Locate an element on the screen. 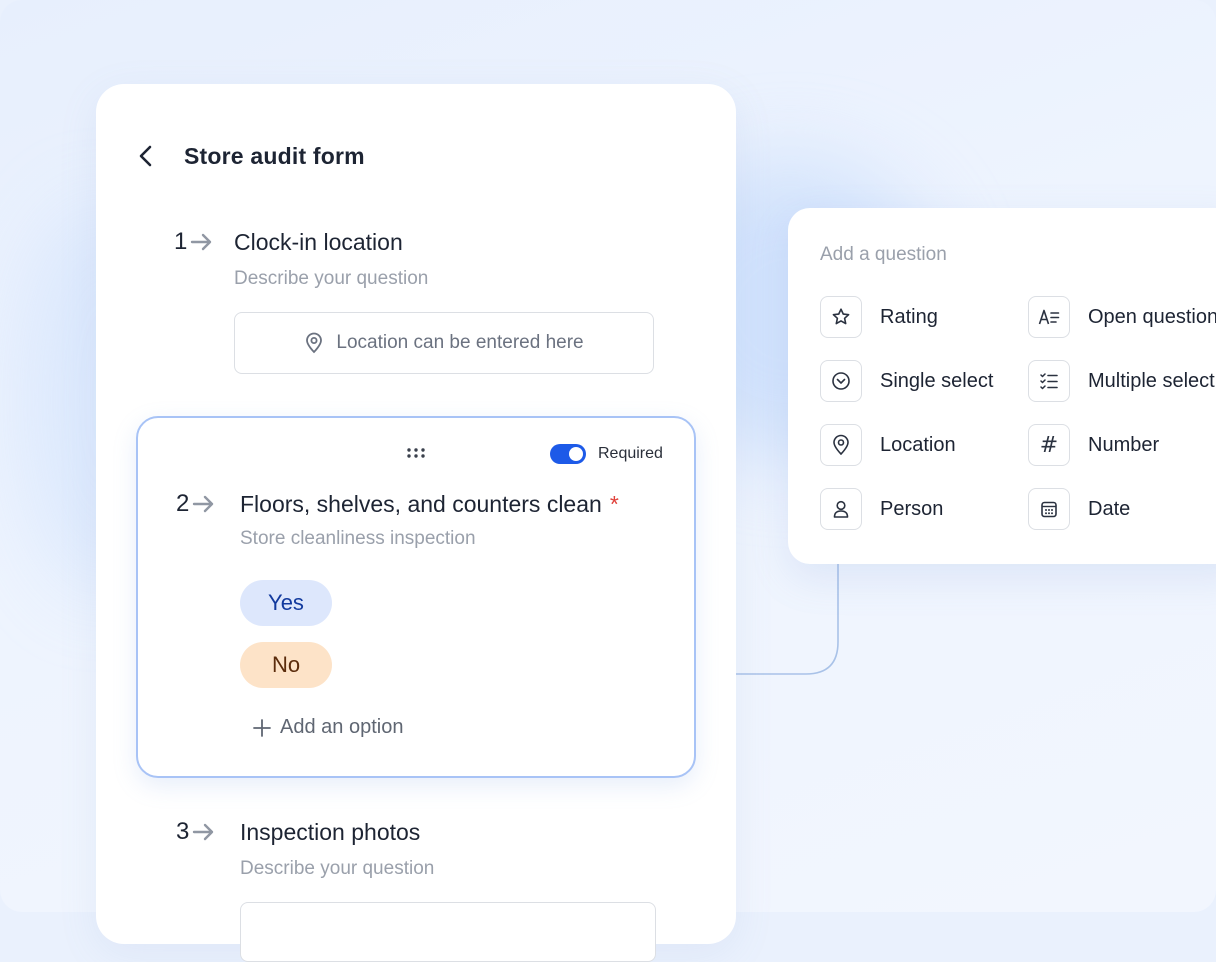 The height and width of the screenshot is (962, 1216). question-title: Floors, shelves, and counters clean * is located at coordinates (429, 504).